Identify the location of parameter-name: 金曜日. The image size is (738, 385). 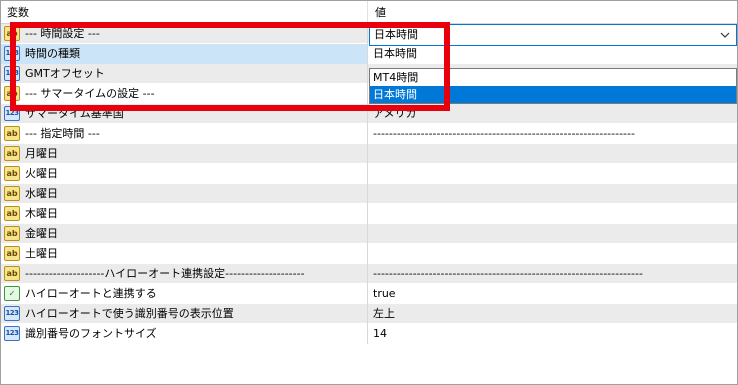
(41, 233).